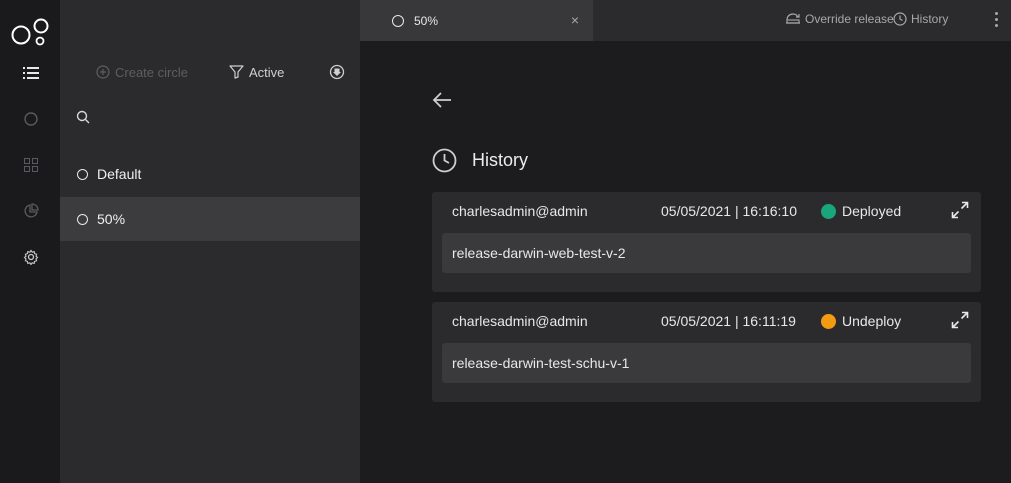 The image size is (1011, 483). What do you see at coordinates (31, 165) in the screenshot?
I see `grid-icon` at bounding box center [31, 165].